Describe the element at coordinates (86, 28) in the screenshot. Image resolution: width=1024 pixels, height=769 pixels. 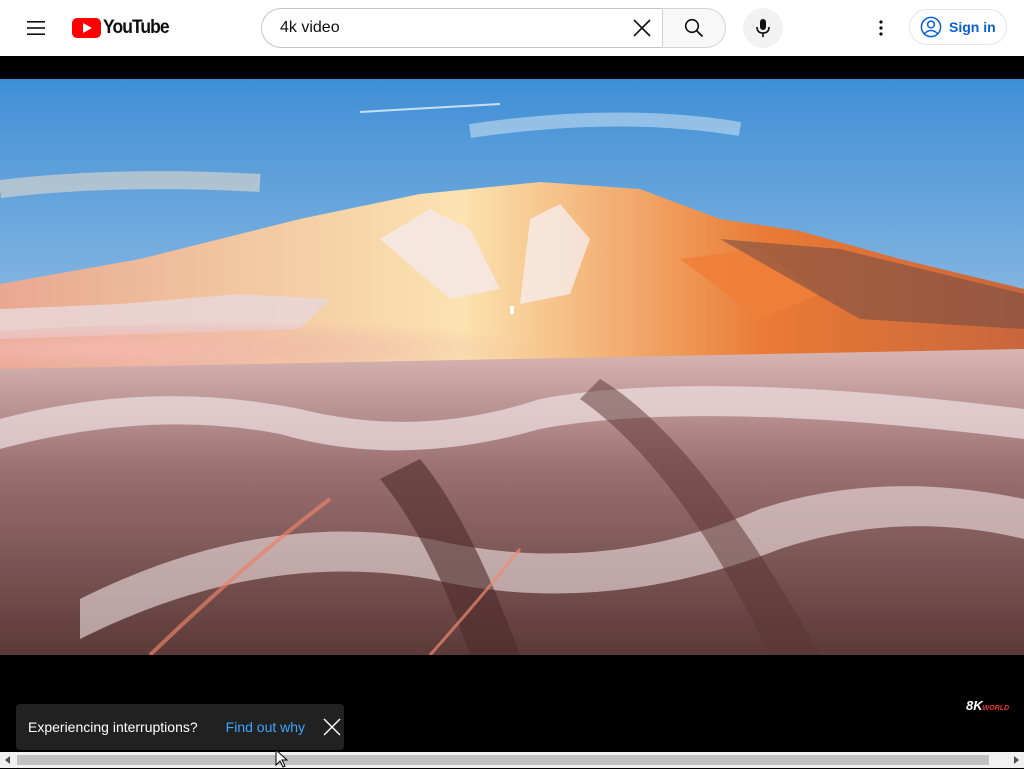
I see `youtube-logo-icon` at that location.